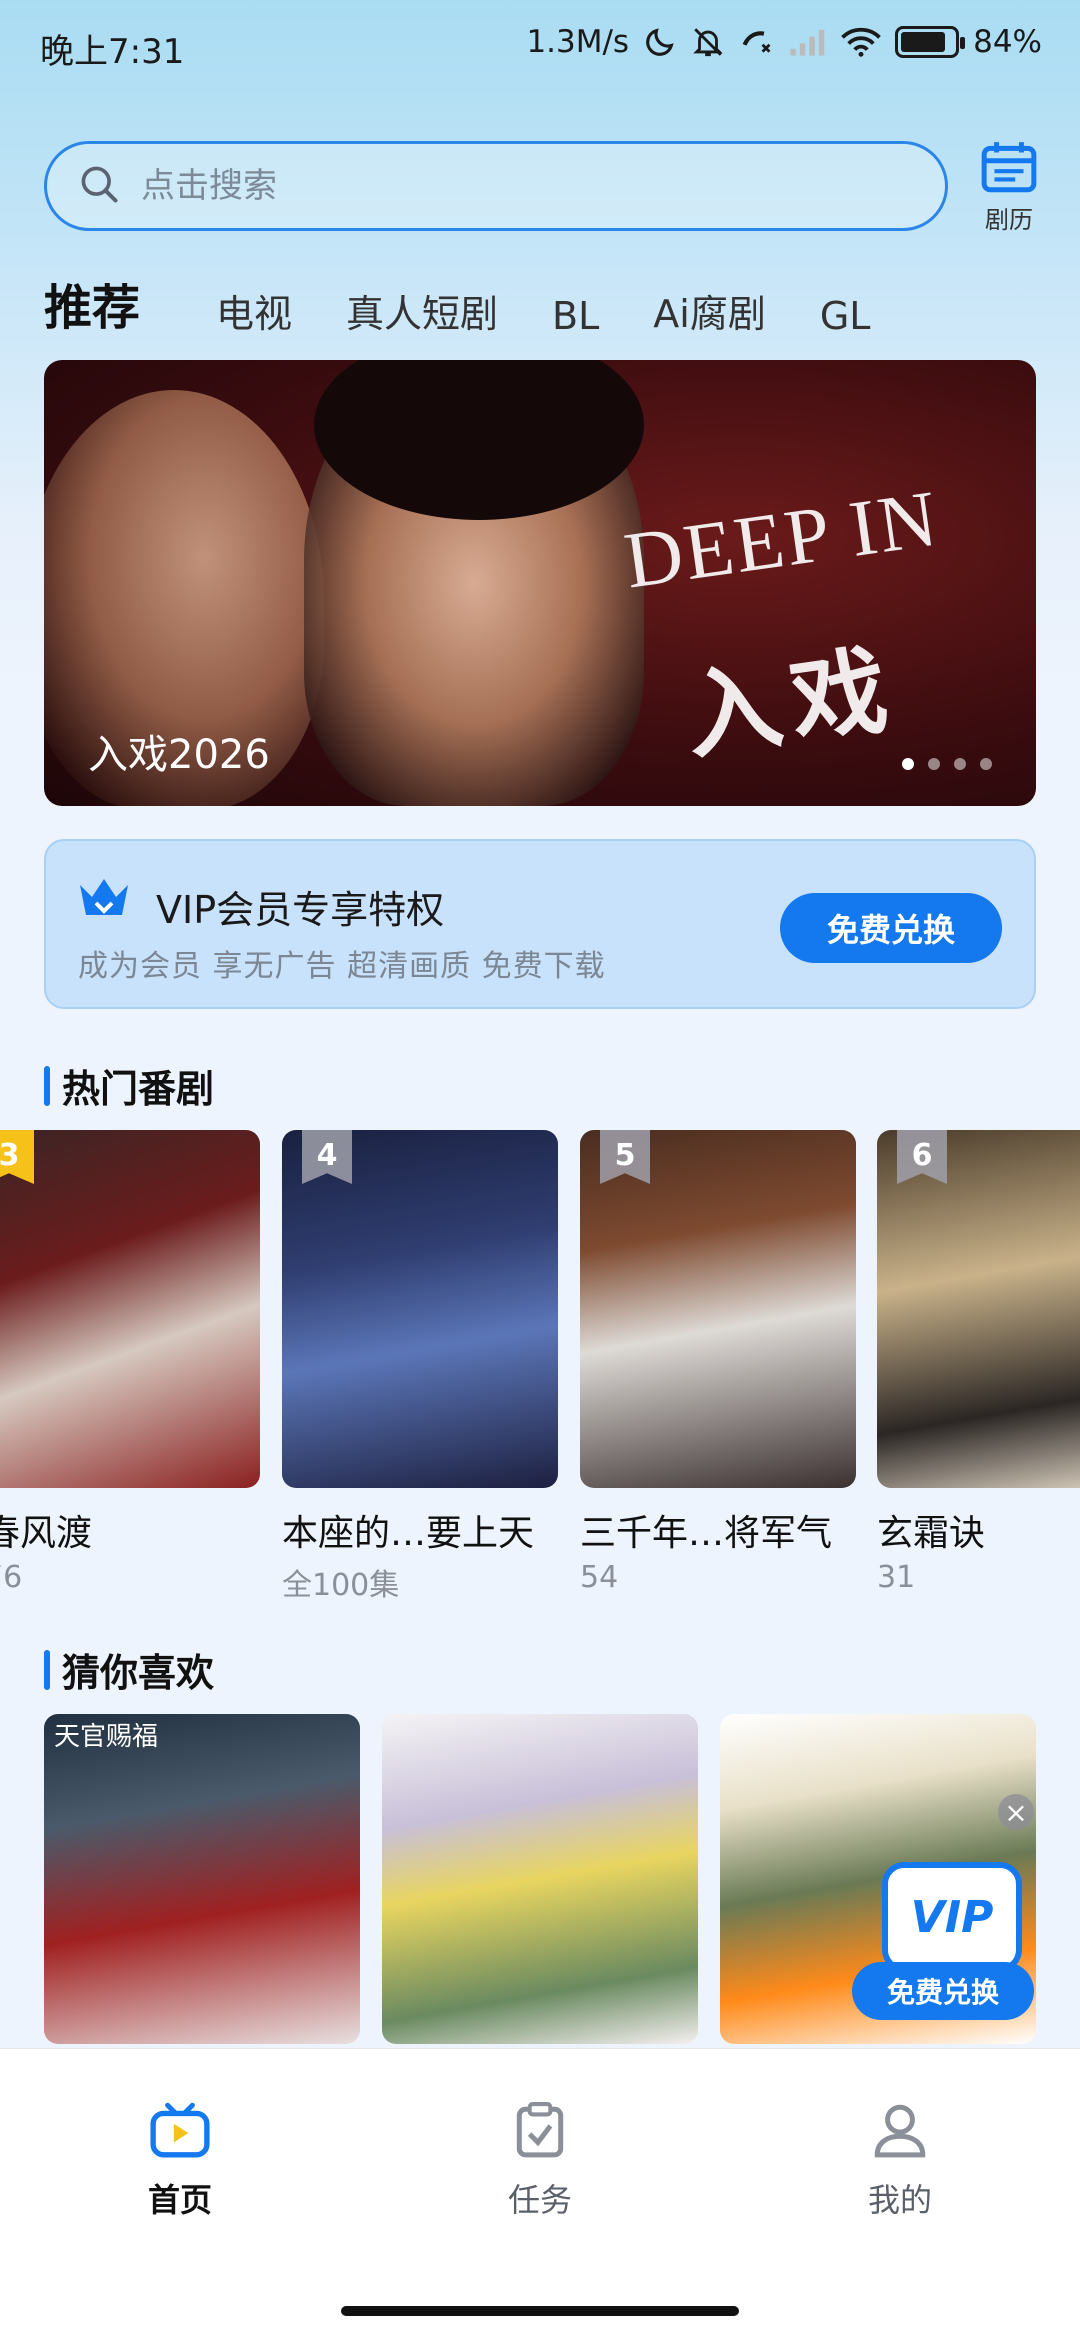 The image size is (1080, 2340). What do you see at coordinates (138, 1673) in the screenshot?
I see `section-title-text: 猜你喜欢` at bounding box center [138, 1673].